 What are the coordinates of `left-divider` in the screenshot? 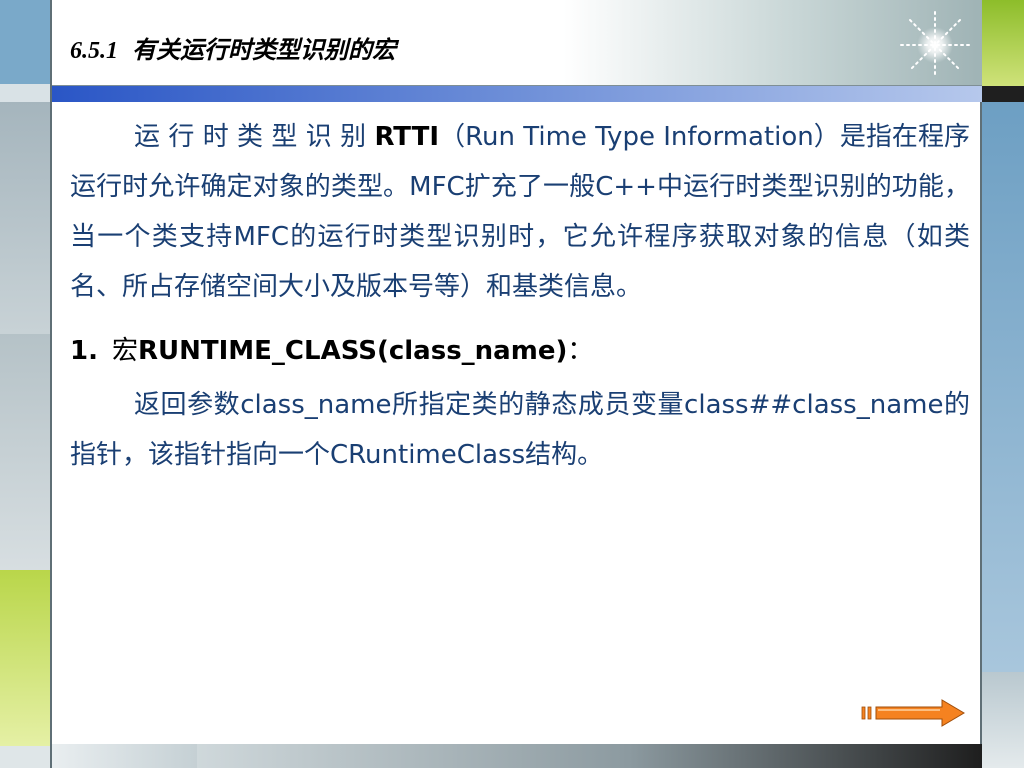 It's located at (51, 384).